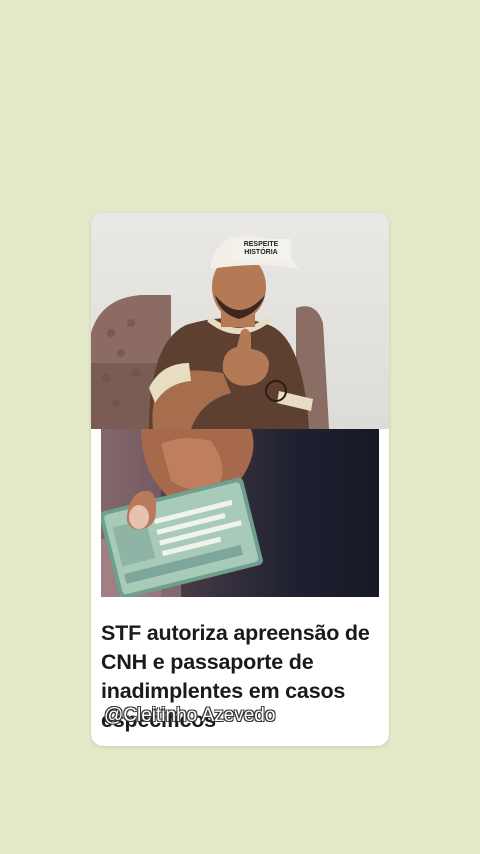  I want to click on svg-text: HISTÓRIA, so click(260, 251).